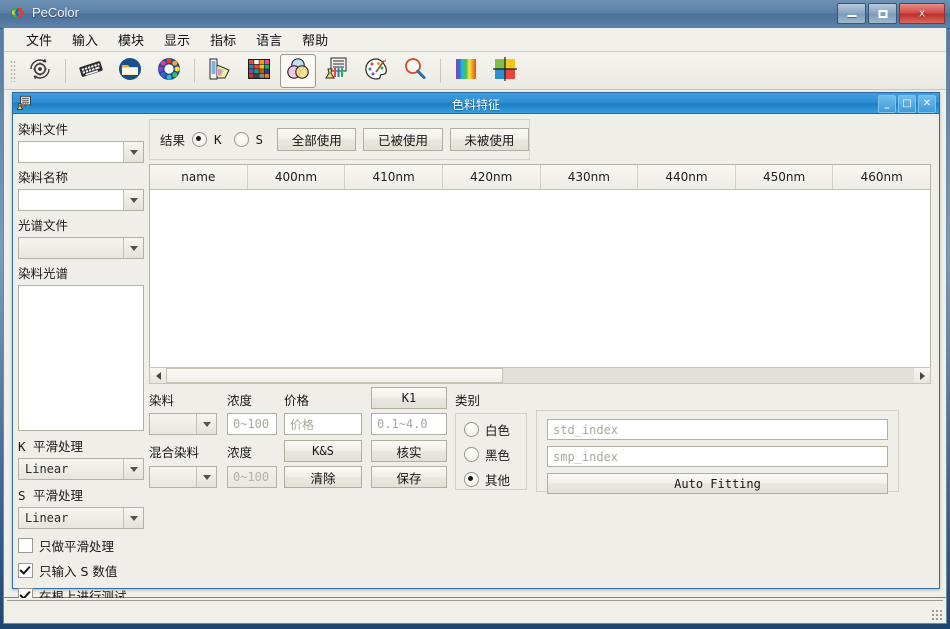  What do you see at coordinates (81, 570) in the screenshot?
I see `checkbox-input-s-only: 只输入 S 数值` at bounding box center [81, 570].